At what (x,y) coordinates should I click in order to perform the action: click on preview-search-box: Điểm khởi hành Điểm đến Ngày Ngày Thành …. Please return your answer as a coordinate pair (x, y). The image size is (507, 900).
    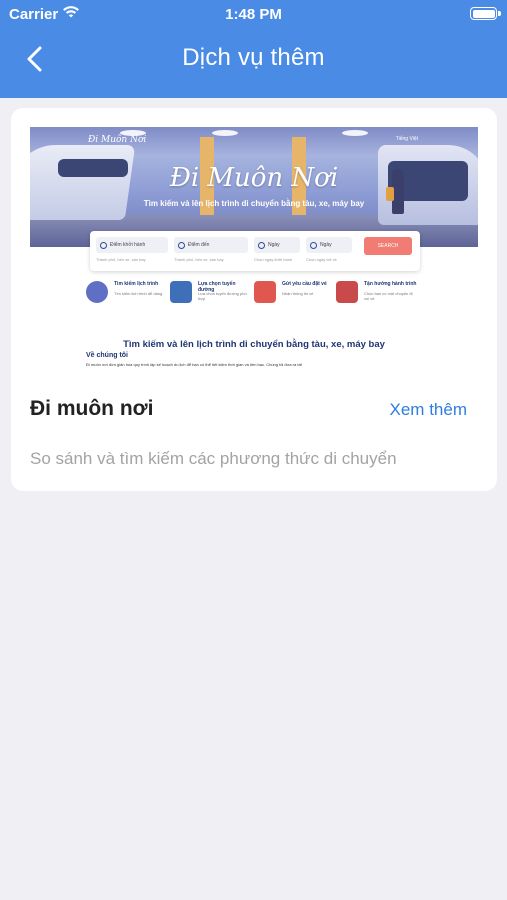
    Looking at the image, I should click on (255, 251).